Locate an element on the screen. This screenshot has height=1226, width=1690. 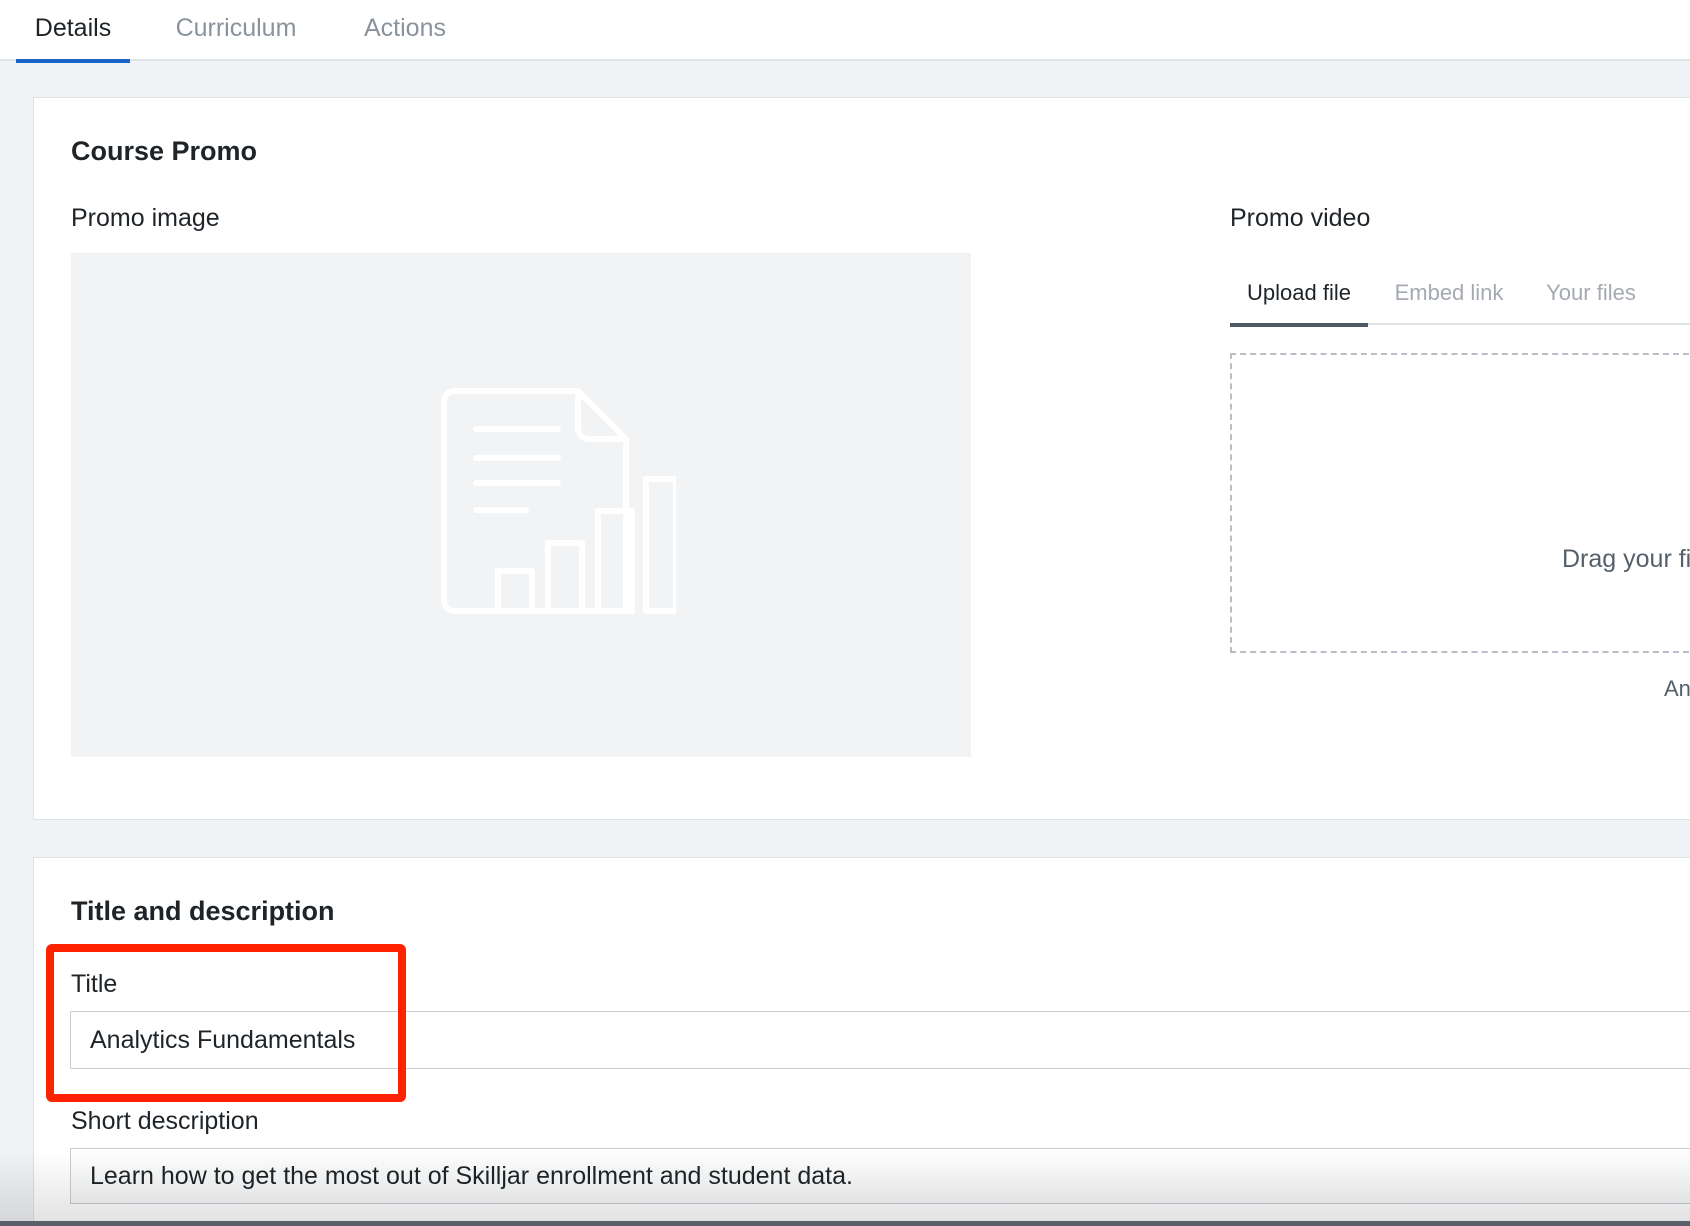
tab-embed-link: Embed link is located at coordinates (1449, 297).